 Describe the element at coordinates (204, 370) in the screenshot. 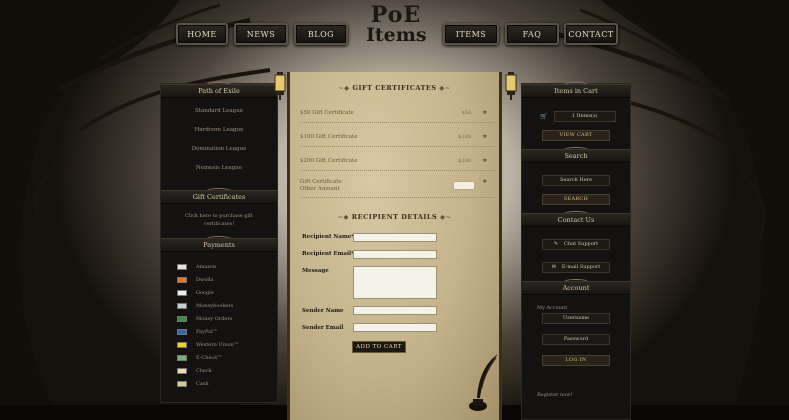

I see `payment-label: Check` at that location.